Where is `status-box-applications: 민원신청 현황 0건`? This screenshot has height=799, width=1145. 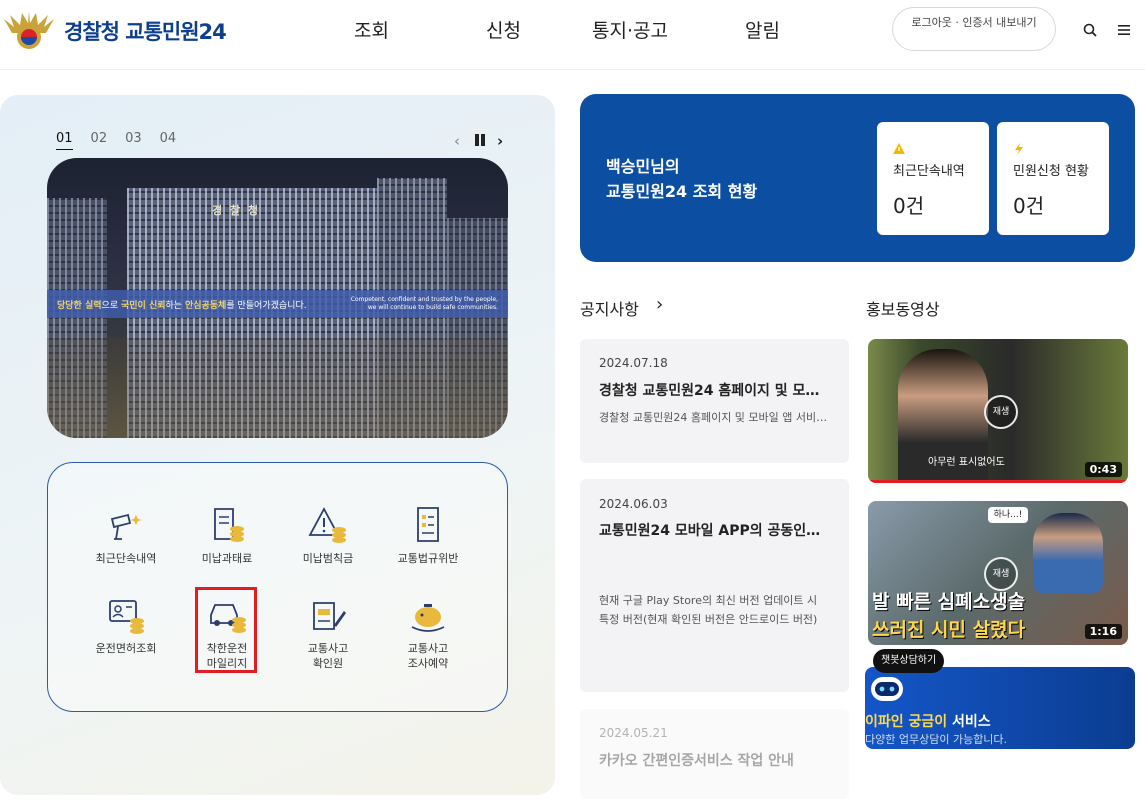
status-box-applications: 민원신청 현황 0건 is located at coordinates (1053, 178).